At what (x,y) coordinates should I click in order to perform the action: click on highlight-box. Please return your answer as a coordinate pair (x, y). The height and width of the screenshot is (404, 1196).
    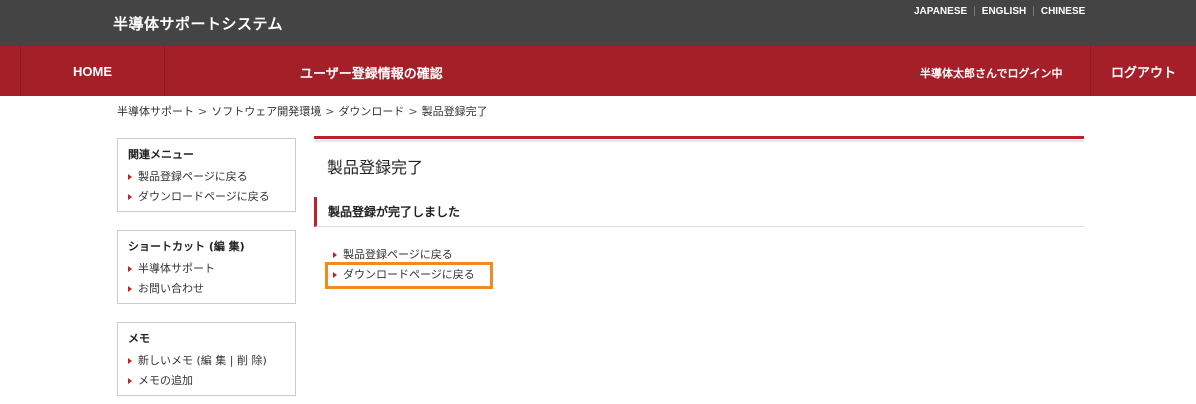
    Looking at the image, I should click on (409, 275).